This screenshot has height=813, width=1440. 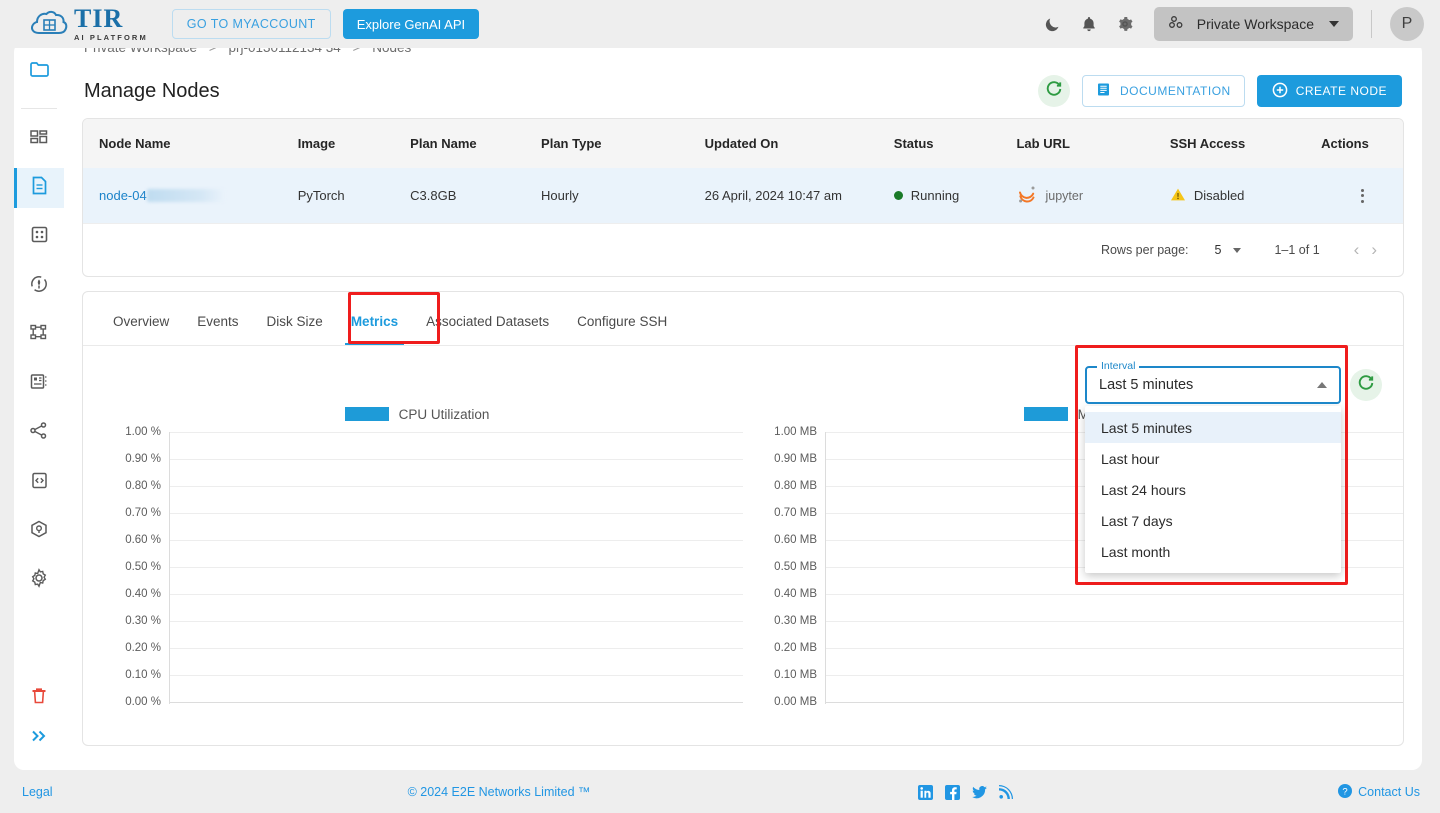 I want to click on bell-icon, so click(x=1089, y=24).